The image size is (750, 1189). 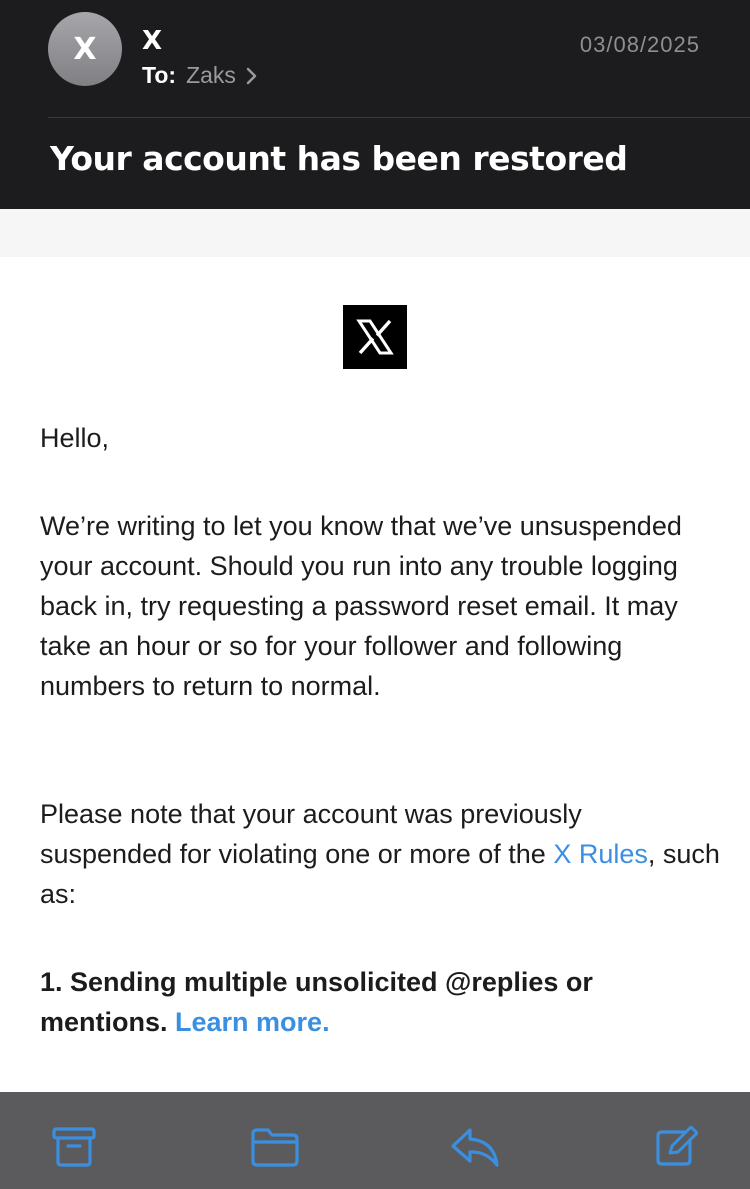 I want to click on folder-icon, so click(x=275, y=1147).